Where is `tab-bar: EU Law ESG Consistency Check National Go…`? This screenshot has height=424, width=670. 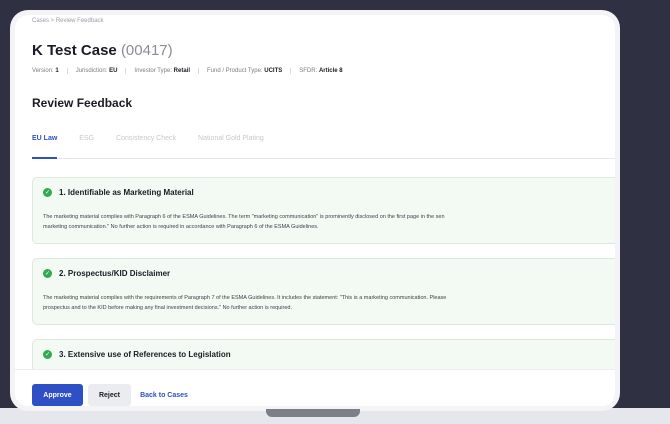
tab-bar: EU Law ESG Consistency Check National Go… is located at coordinates (323, 147).